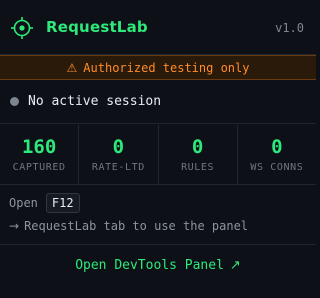 This screenshot has width=320, height=298. I want to click on f12-key: F12, so click(62, 203).